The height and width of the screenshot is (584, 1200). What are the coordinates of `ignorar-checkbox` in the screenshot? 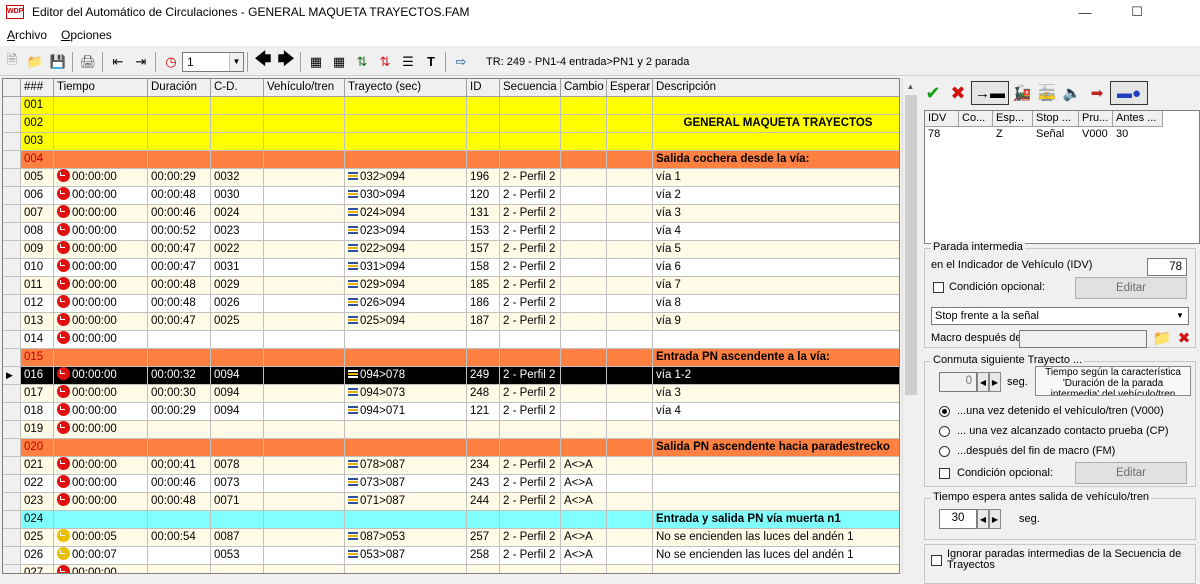 It's located at (936, 560).